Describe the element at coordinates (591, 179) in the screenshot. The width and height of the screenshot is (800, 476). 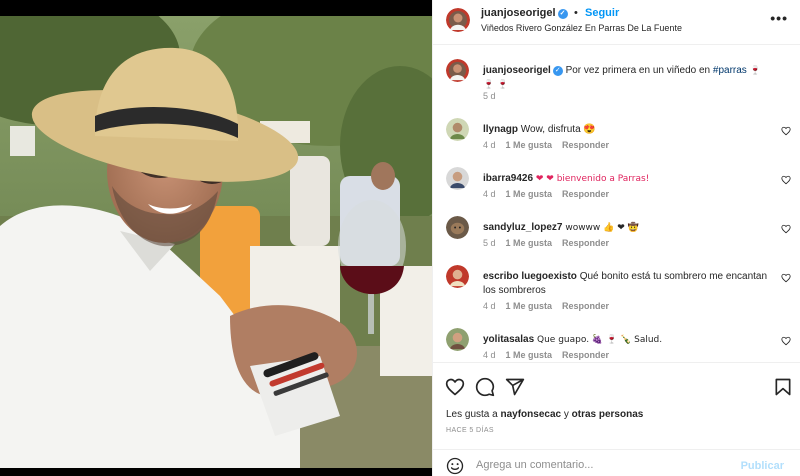
I see `comment-body: ❤ ❤ bienvenido a Parras!` at that location.